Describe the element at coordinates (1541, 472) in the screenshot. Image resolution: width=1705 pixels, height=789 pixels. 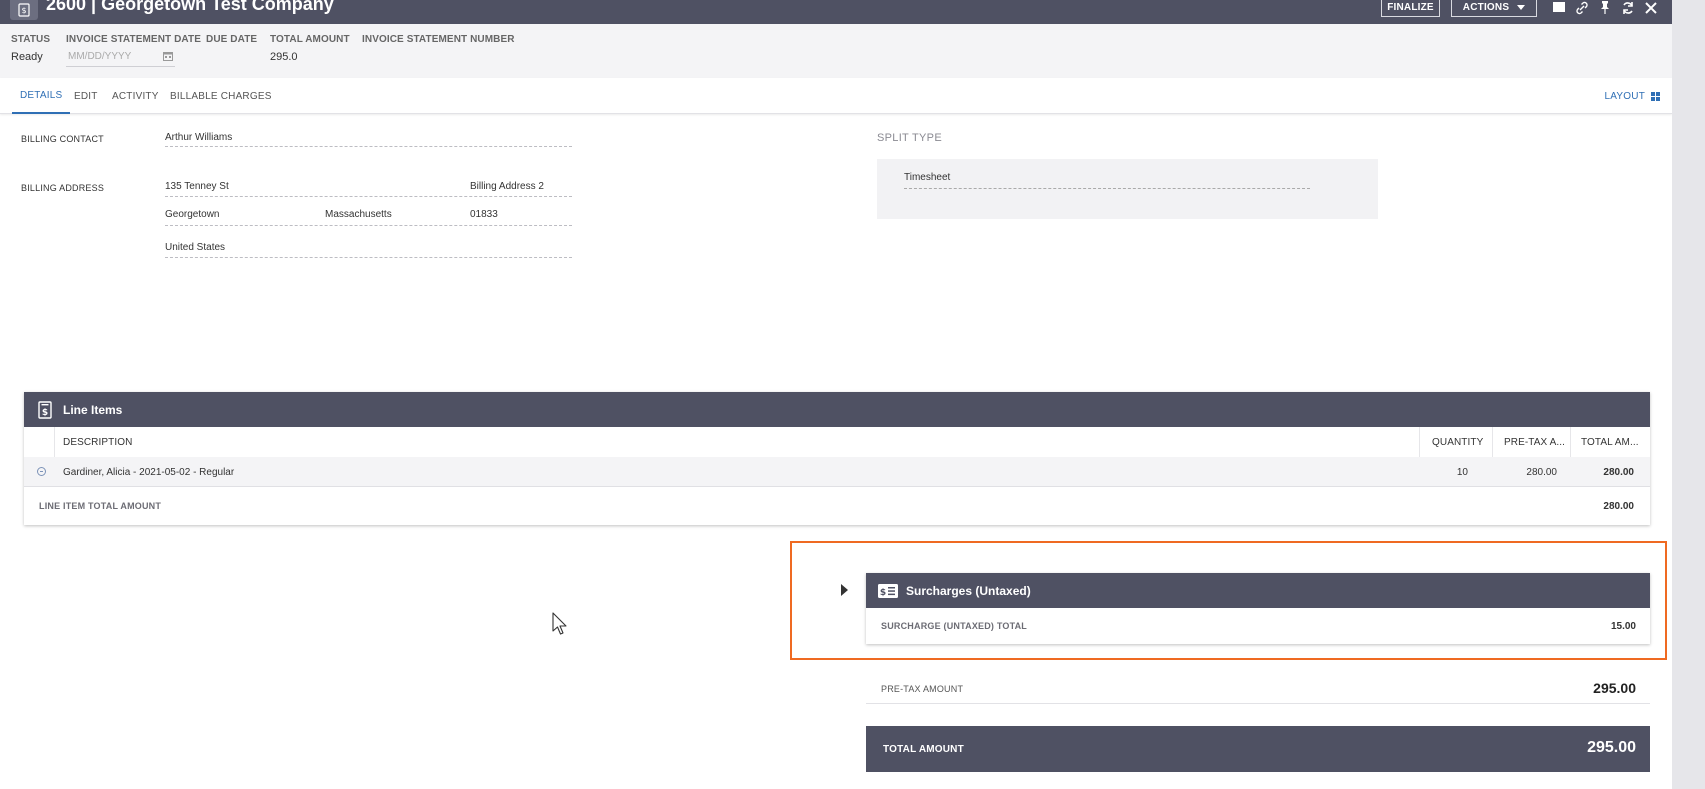
I see `row-pretax: 280.00` at that location.